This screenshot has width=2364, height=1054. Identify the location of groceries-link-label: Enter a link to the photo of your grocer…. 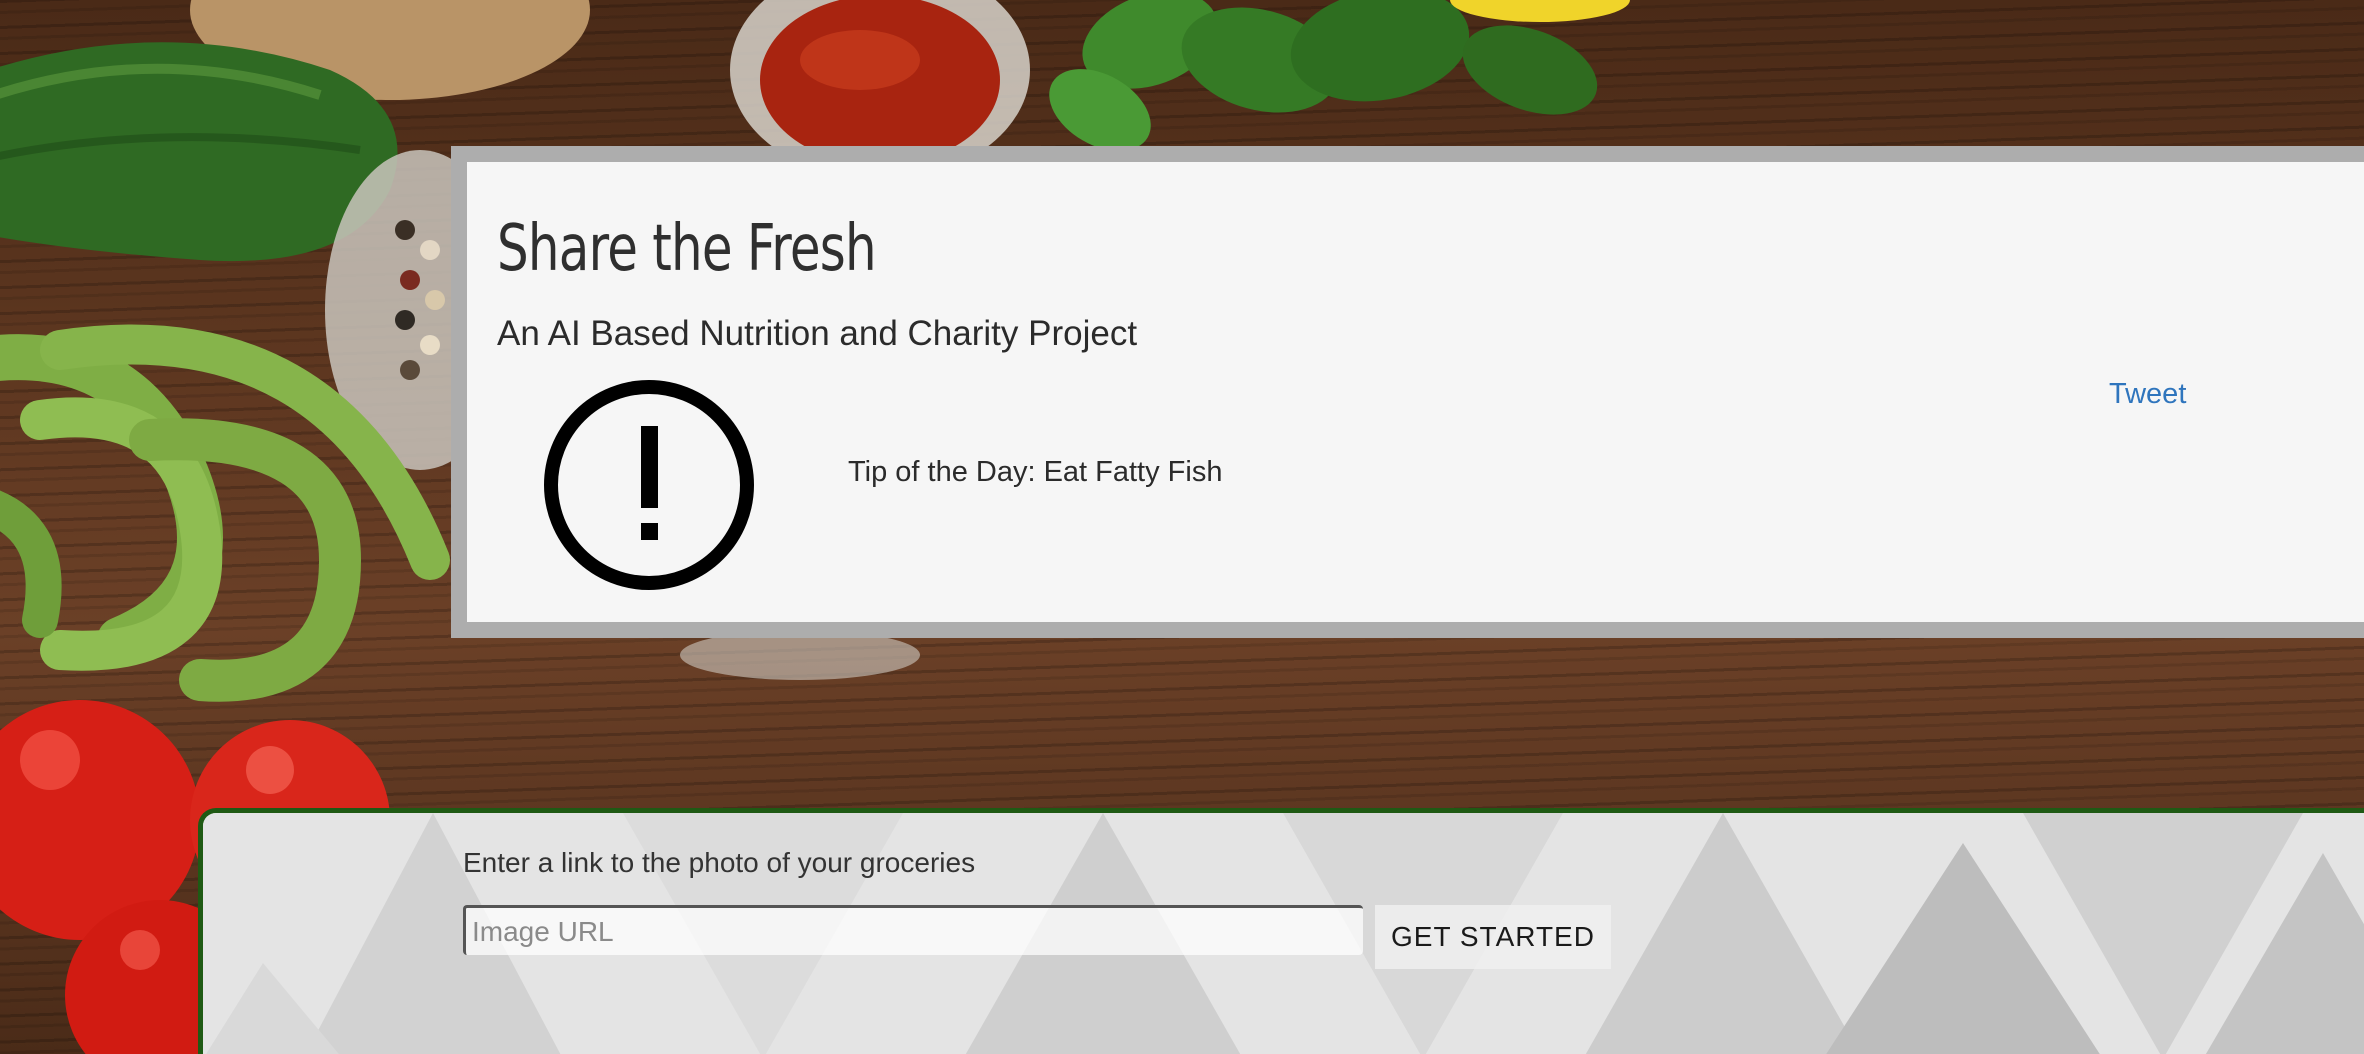
(719, 862).